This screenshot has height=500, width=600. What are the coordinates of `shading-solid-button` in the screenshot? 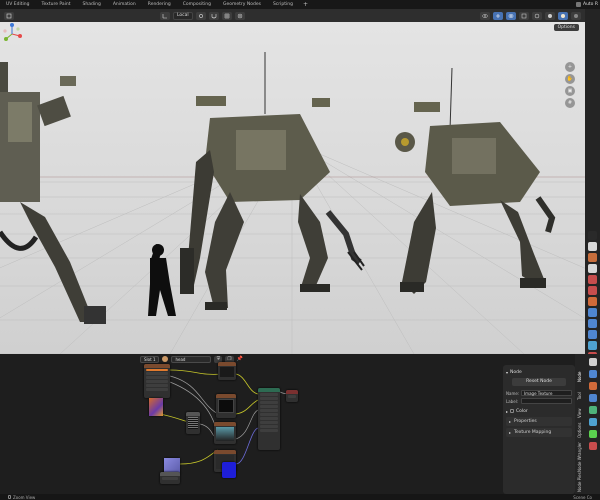 It's located at (550, 15).